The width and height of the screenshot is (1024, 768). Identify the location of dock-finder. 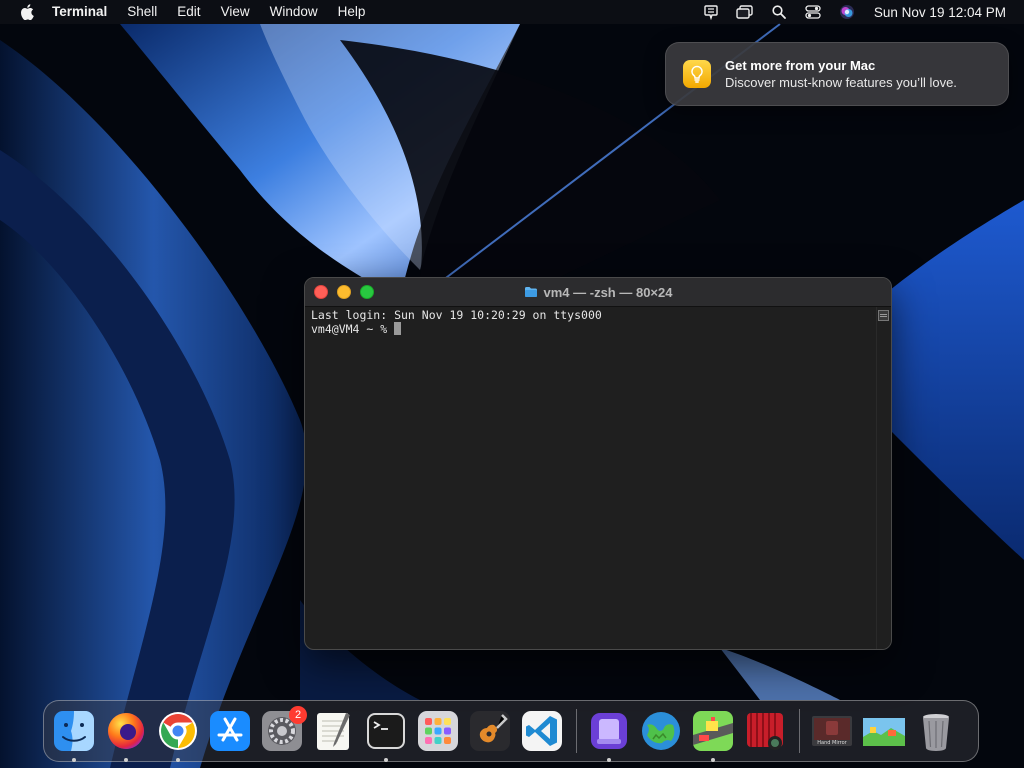
(74, 735).